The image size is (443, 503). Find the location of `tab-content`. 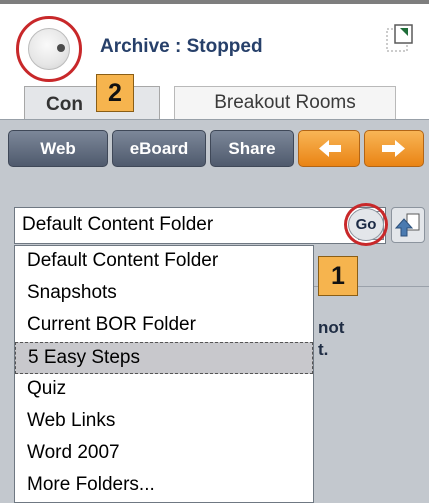

tab-content is located at coordinates (92, 103).